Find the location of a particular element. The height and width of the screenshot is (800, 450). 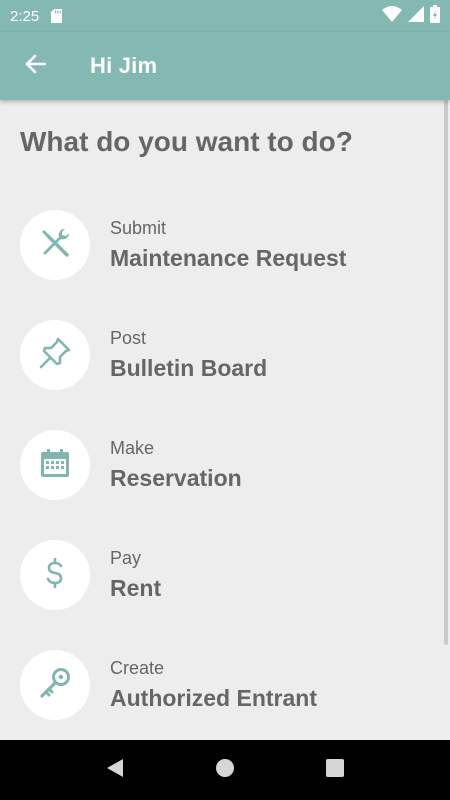

back-button is located at coordinates (35, 66).